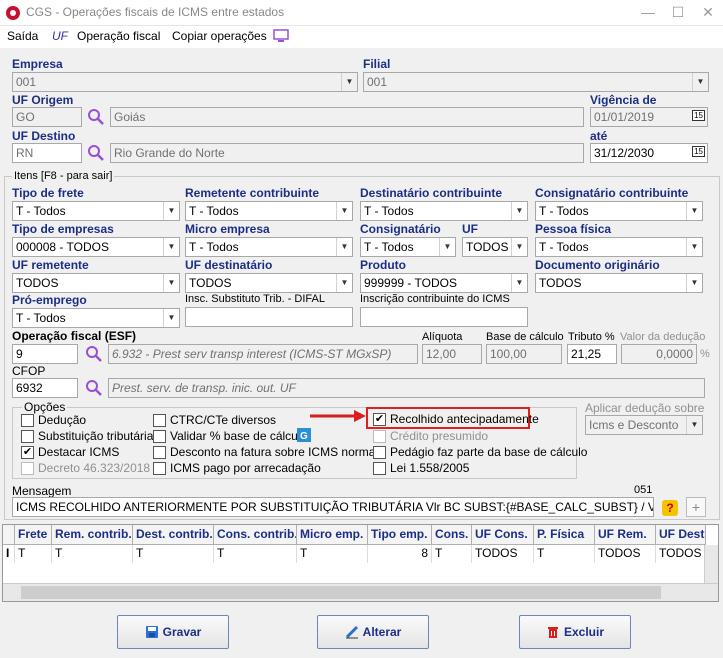 Image resolution: width=723 pixels, height=658 pixels. What do you see at coordinates (27, 436) in the screenshot?
I see `subst-trib-checkbox` at bounding box center [27, 436].